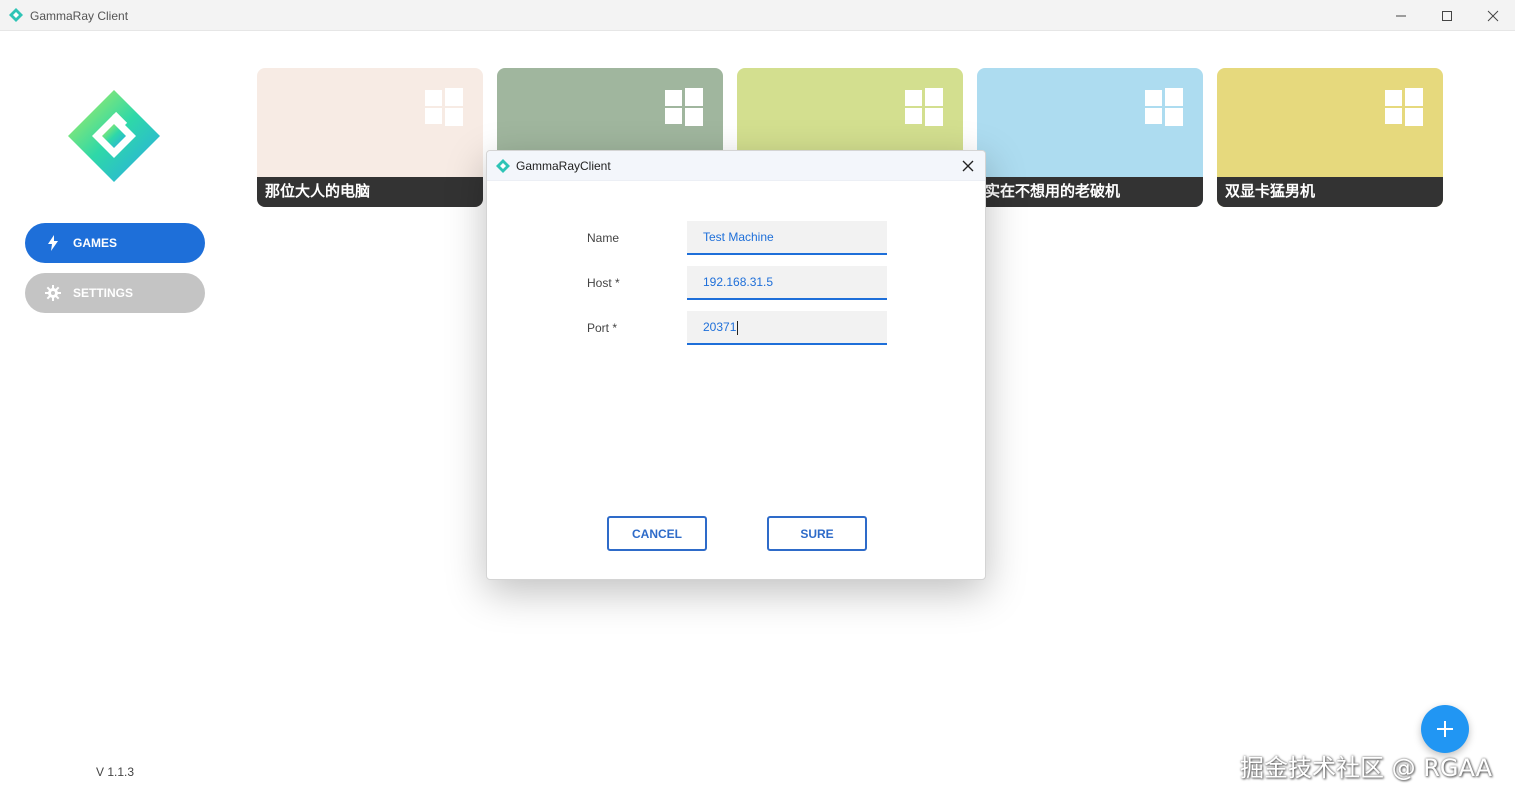 The height and width of the screenshot is (800, 1515). I want to click on minimize-button, so click(1401, 15).